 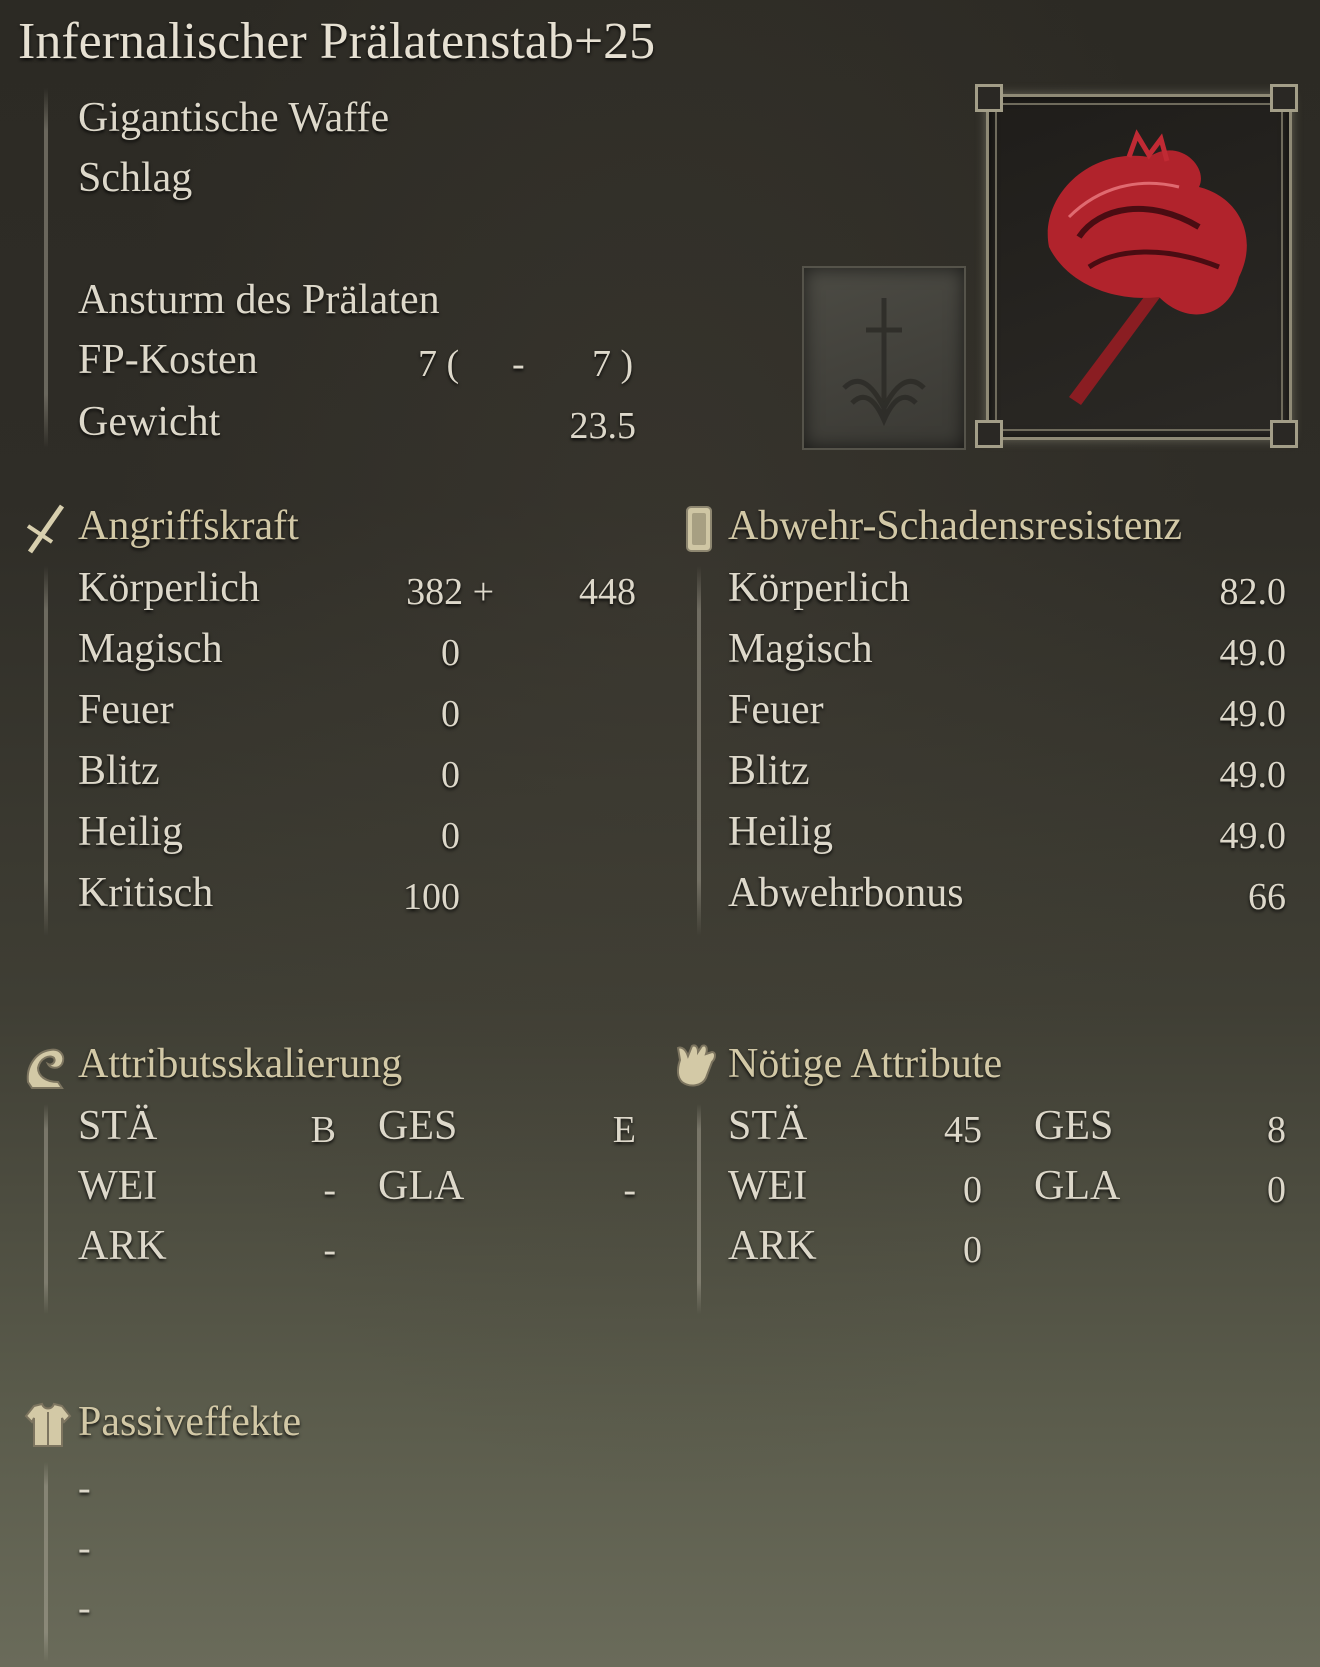 What do you see at coordinates (190, 1422) in the screenshot?
I see `passive-header: Passiveffekte` at bounding box center [190, 1422].